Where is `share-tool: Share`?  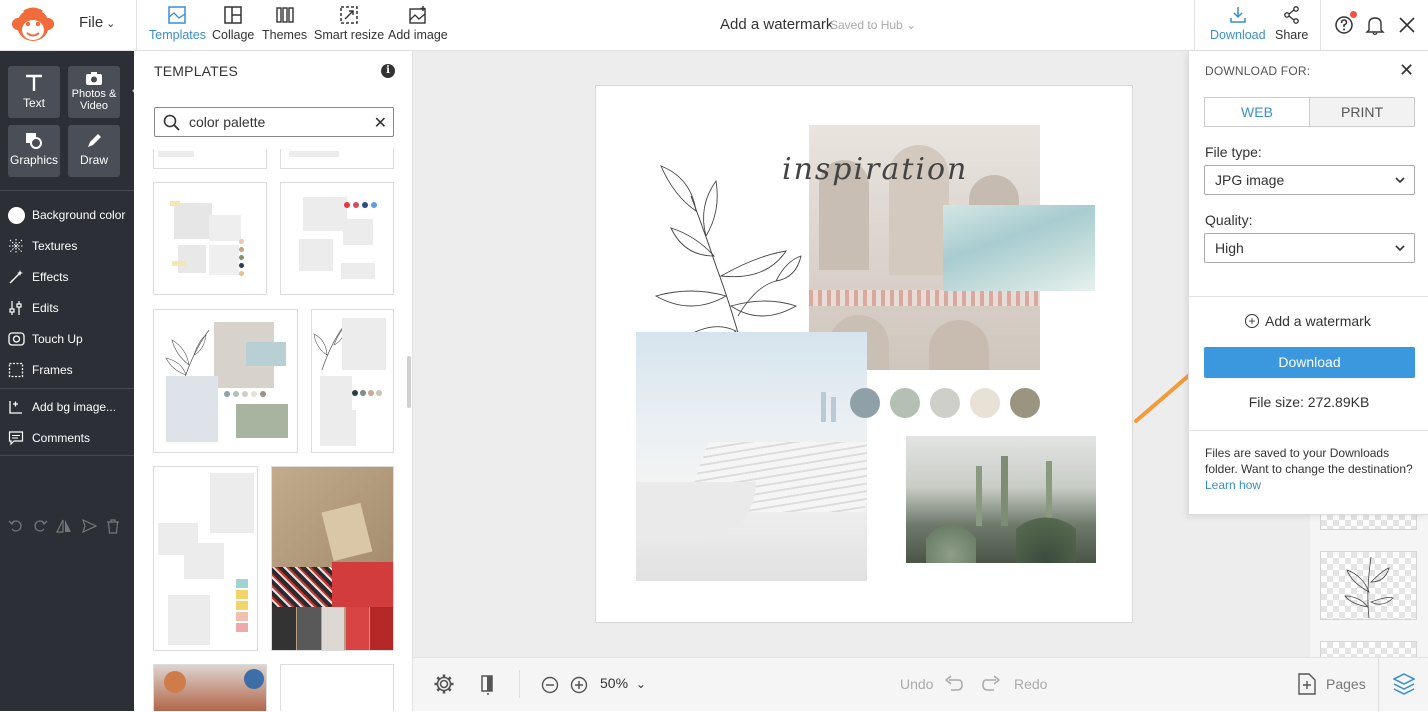
share-tool: Share is located at coordinates (1291, 23).